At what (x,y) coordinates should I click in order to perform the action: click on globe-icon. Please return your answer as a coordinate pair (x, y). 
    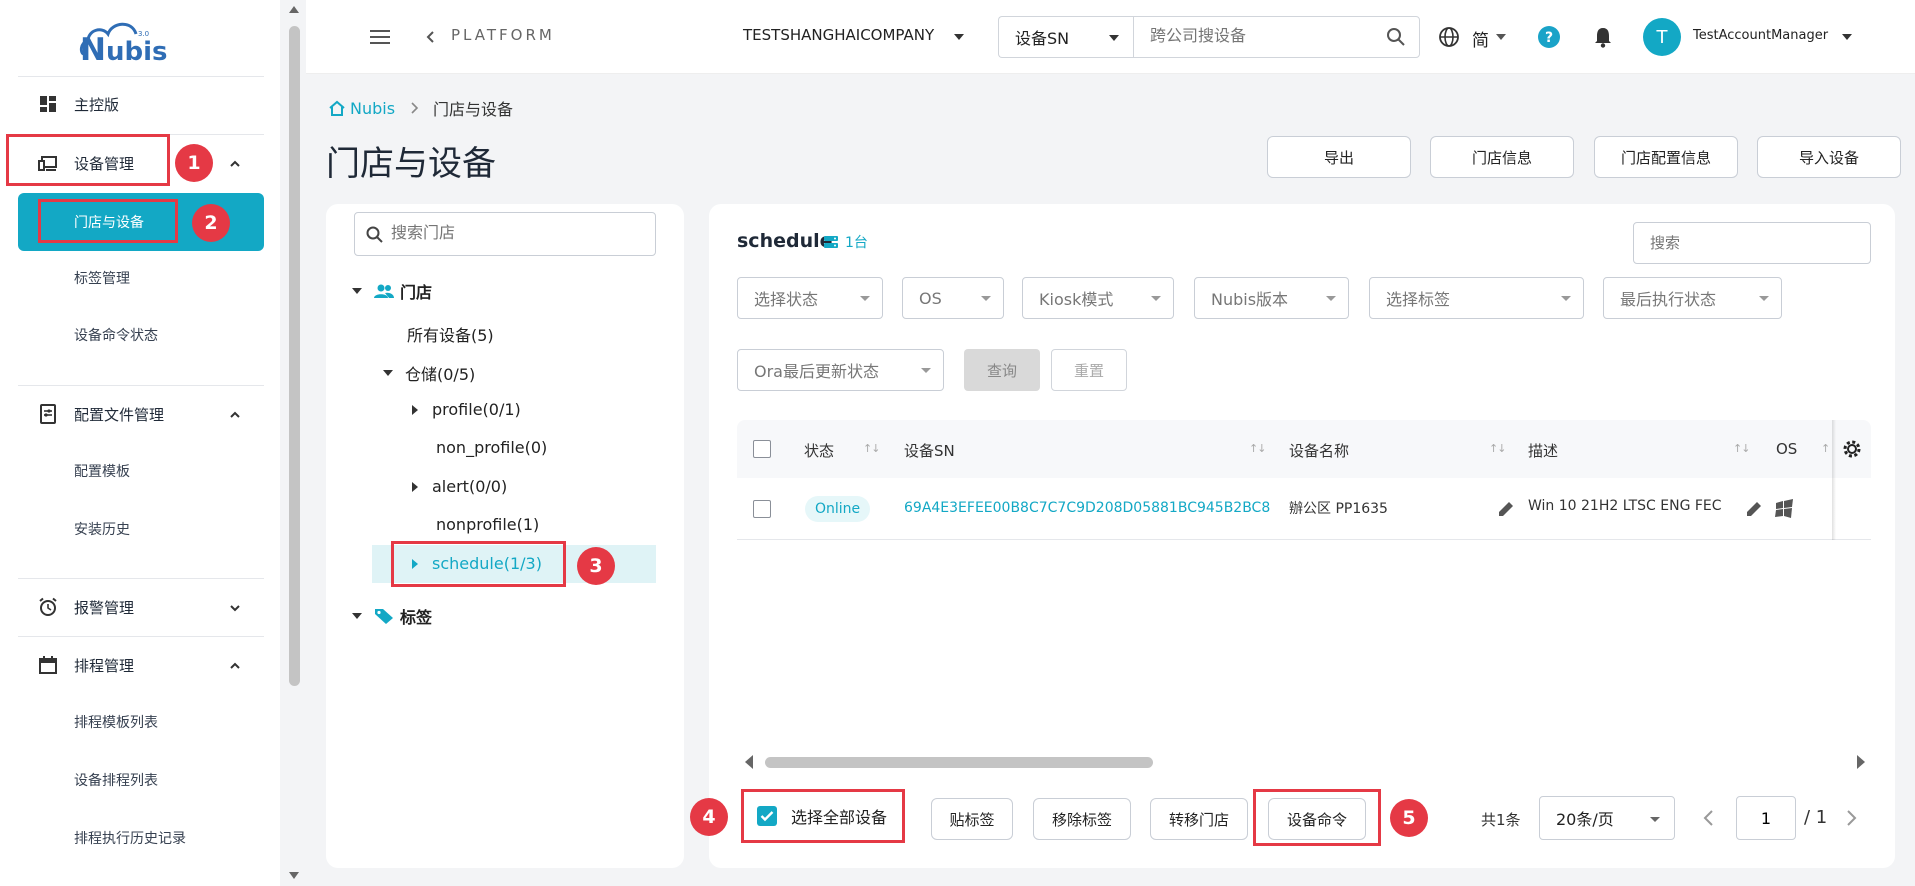
    Looking at the image, I should click on (1449, 37).